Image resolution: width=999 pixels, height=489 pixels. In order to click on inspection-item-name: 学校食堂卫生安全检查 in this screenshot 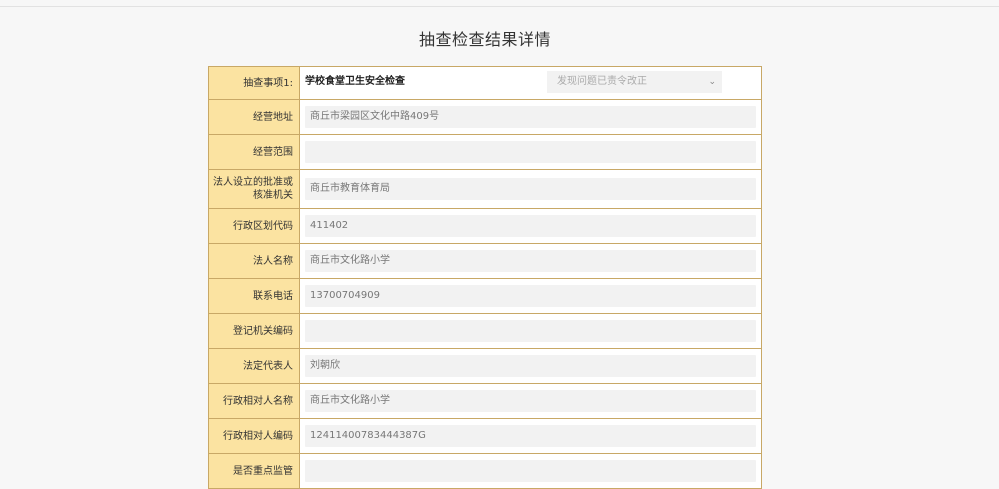, I will do `click(355, 81)`.